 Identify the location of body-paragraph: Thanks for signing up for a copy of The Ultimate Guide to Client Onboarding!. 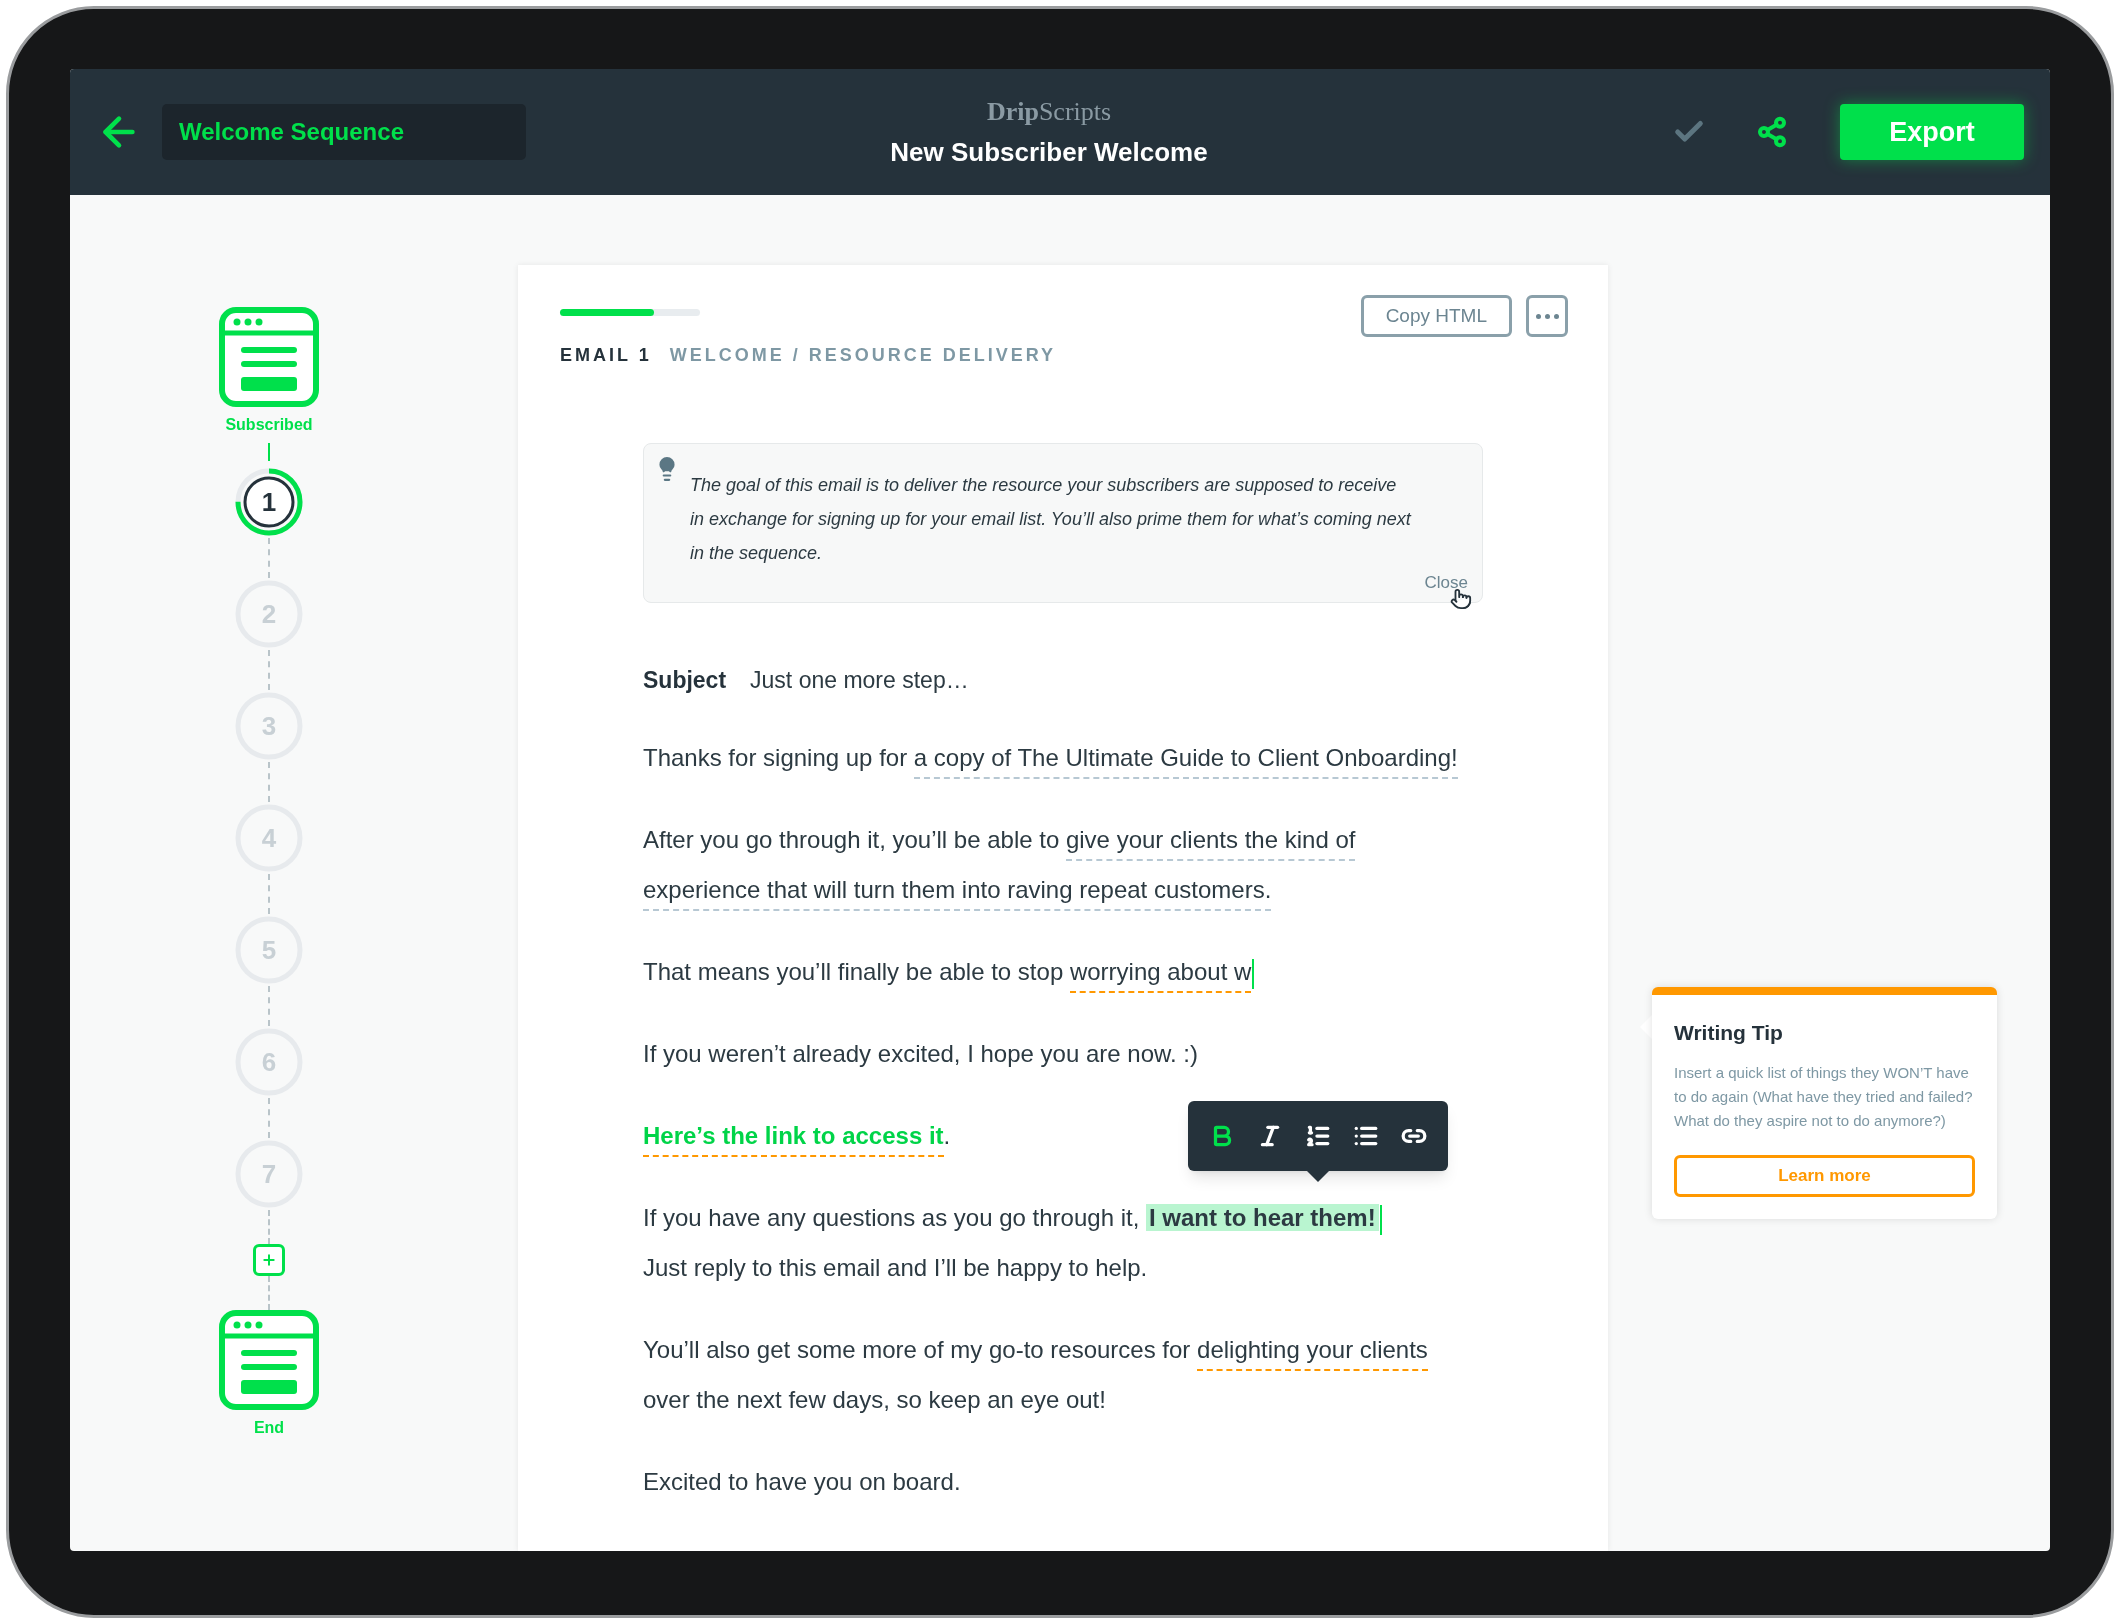
(1050, 758).